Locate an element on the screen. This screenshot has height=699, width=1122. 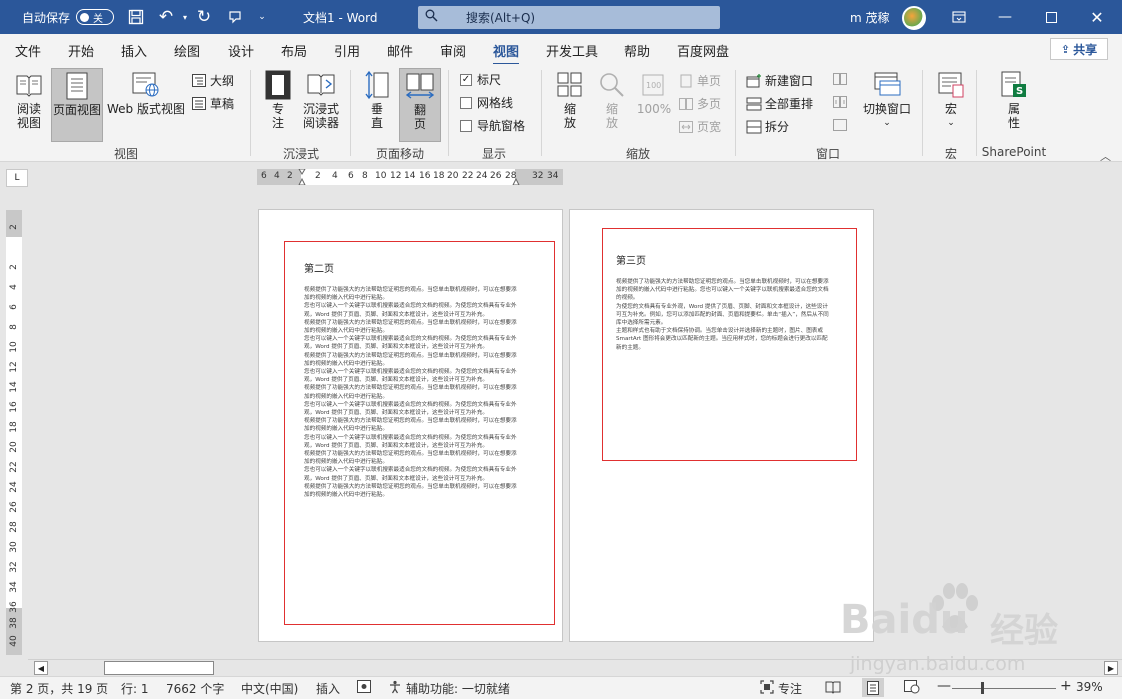
tab-baidu-netdisk: 百度网盘 is located at coordinates (703, 50).